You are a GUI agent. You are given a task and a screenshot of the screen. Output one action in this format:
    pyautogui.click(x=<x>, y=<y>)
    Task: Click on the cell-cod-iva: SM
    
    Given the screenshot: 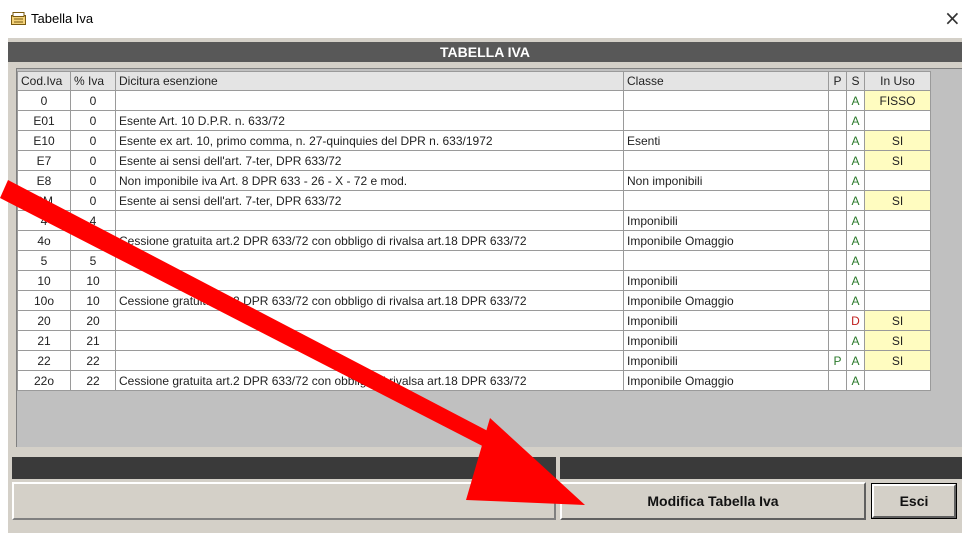 What is the action you would take?
    pyautogui.click(x=44, y=200)
    